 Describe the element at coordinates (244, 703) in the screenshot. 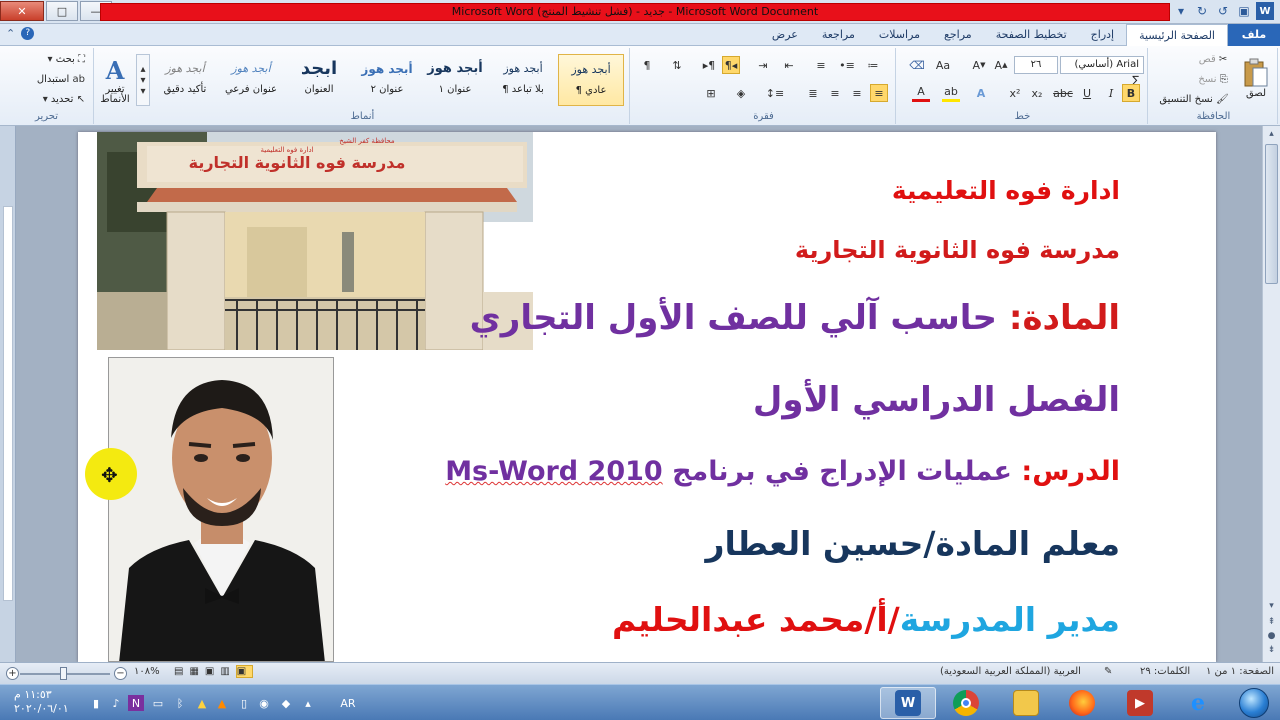

I see `battery-icon: ▯` at that location.